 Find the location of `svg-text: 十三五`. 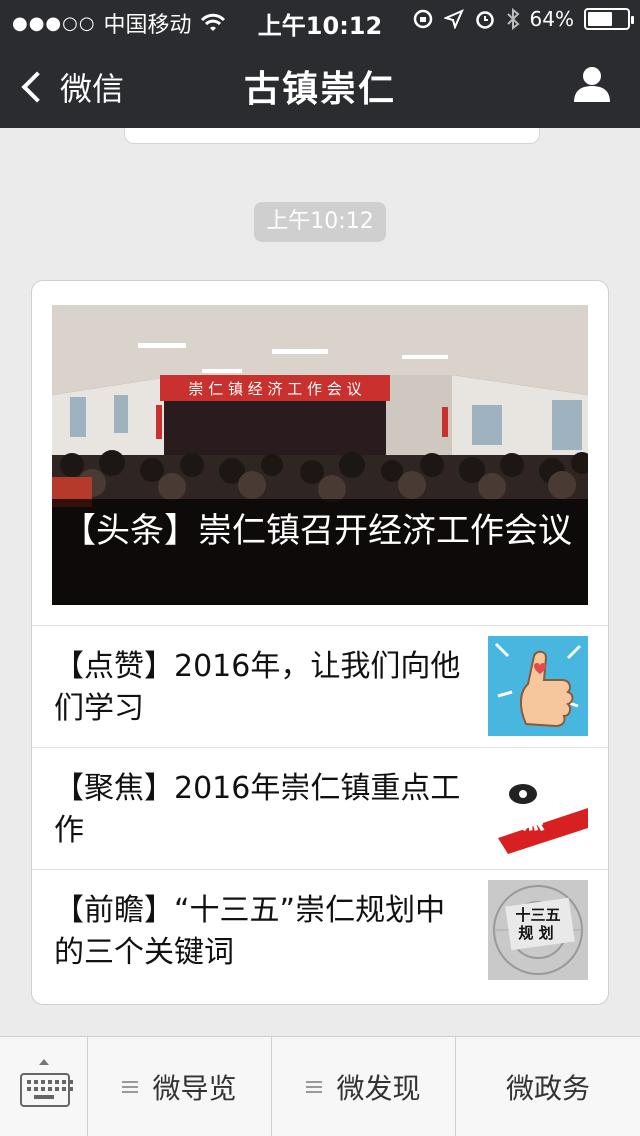

svg-text: 十三五 is located at coordinates (537, 915).